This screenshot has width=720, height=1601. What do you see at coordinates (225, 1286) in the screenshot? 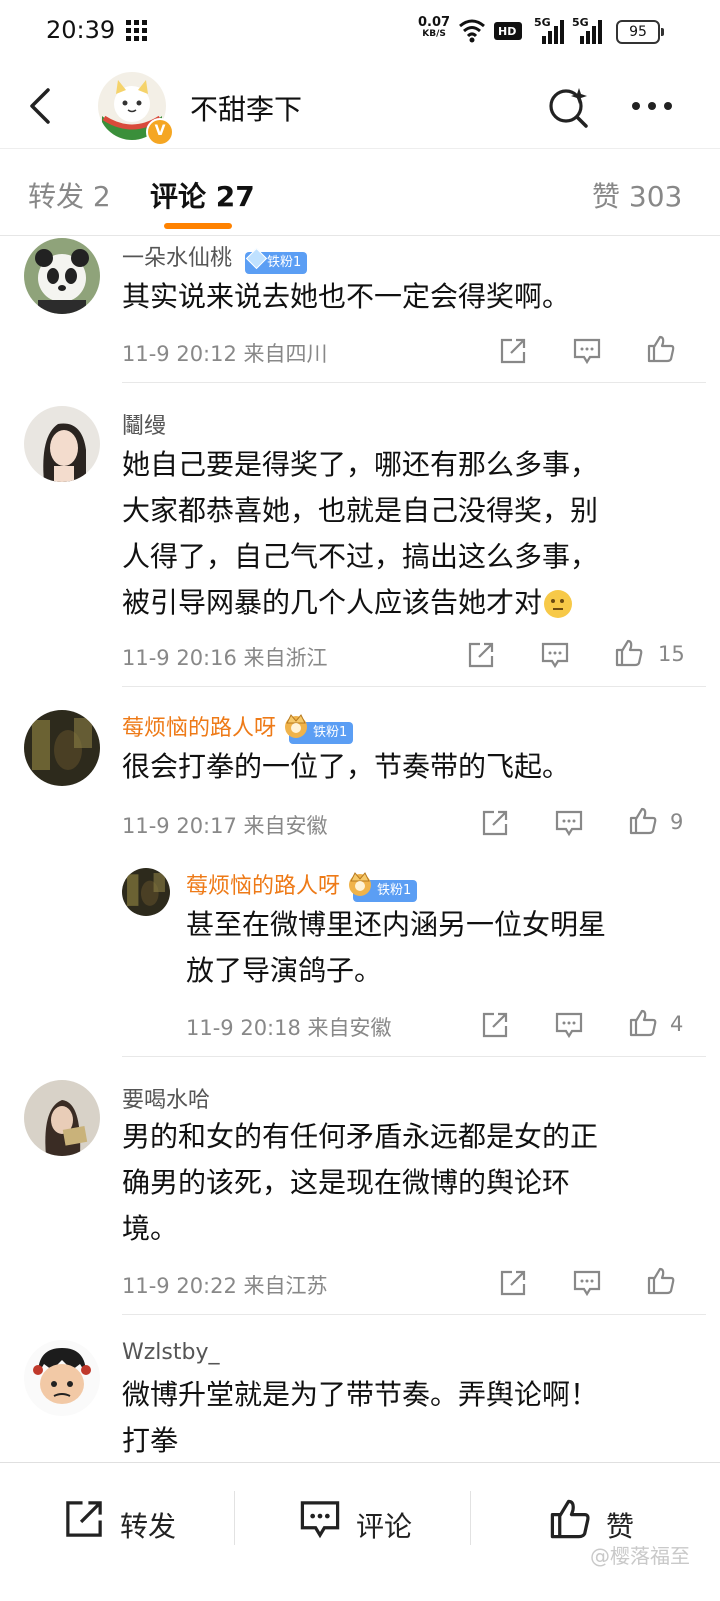
I see `comment-meta: 11-9 20:22 来自江苏` at bounding box center [225, 1286].